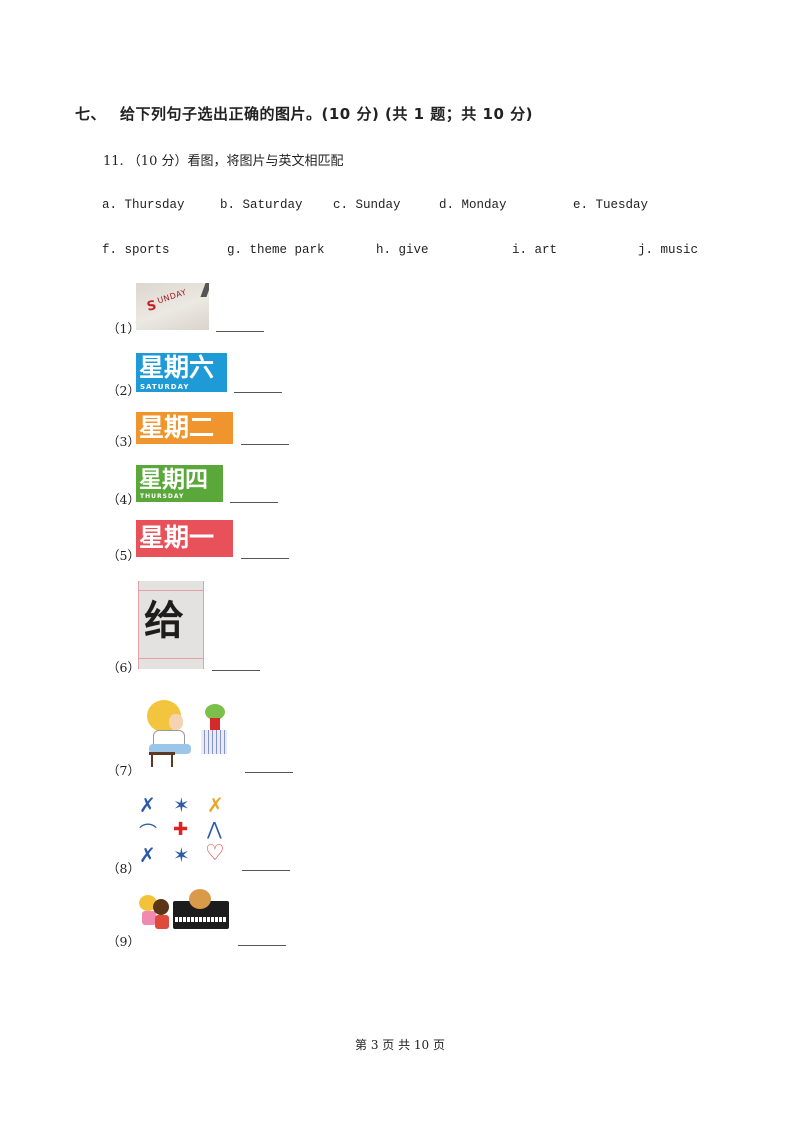 The height and width of the screenshot is (1132, 800). Describe the element at coordinates (123, 390) in the screenshot. I see `item-label: （2）` at that location.